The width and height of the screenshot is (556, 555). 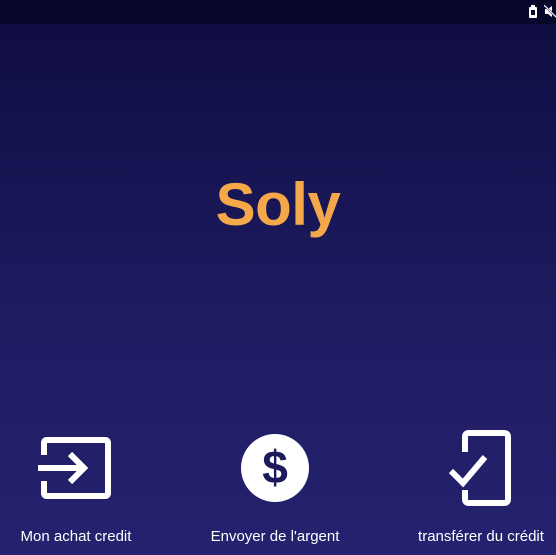 I want to click on transfer-credit-button: transférer du crédit, so click(x=481, y=486).